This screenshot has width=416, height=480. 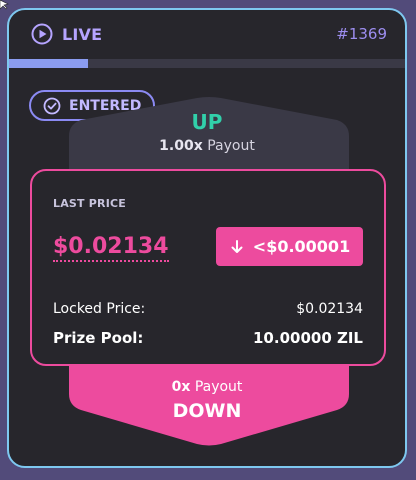 I want to click on price-change-value: <$0.00001, so click(x=301, y=246).